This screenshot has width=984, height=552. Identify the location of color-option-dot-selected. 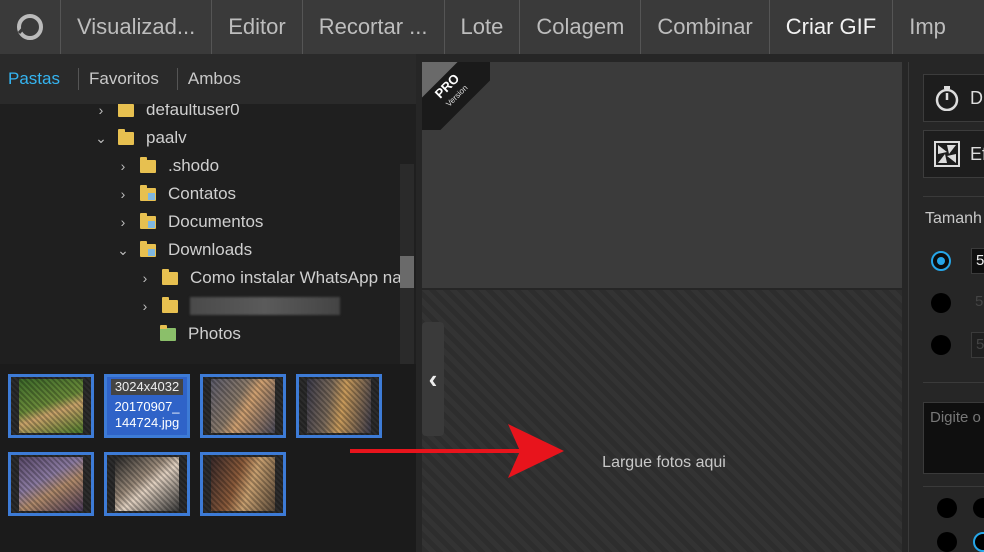
(978, 542).